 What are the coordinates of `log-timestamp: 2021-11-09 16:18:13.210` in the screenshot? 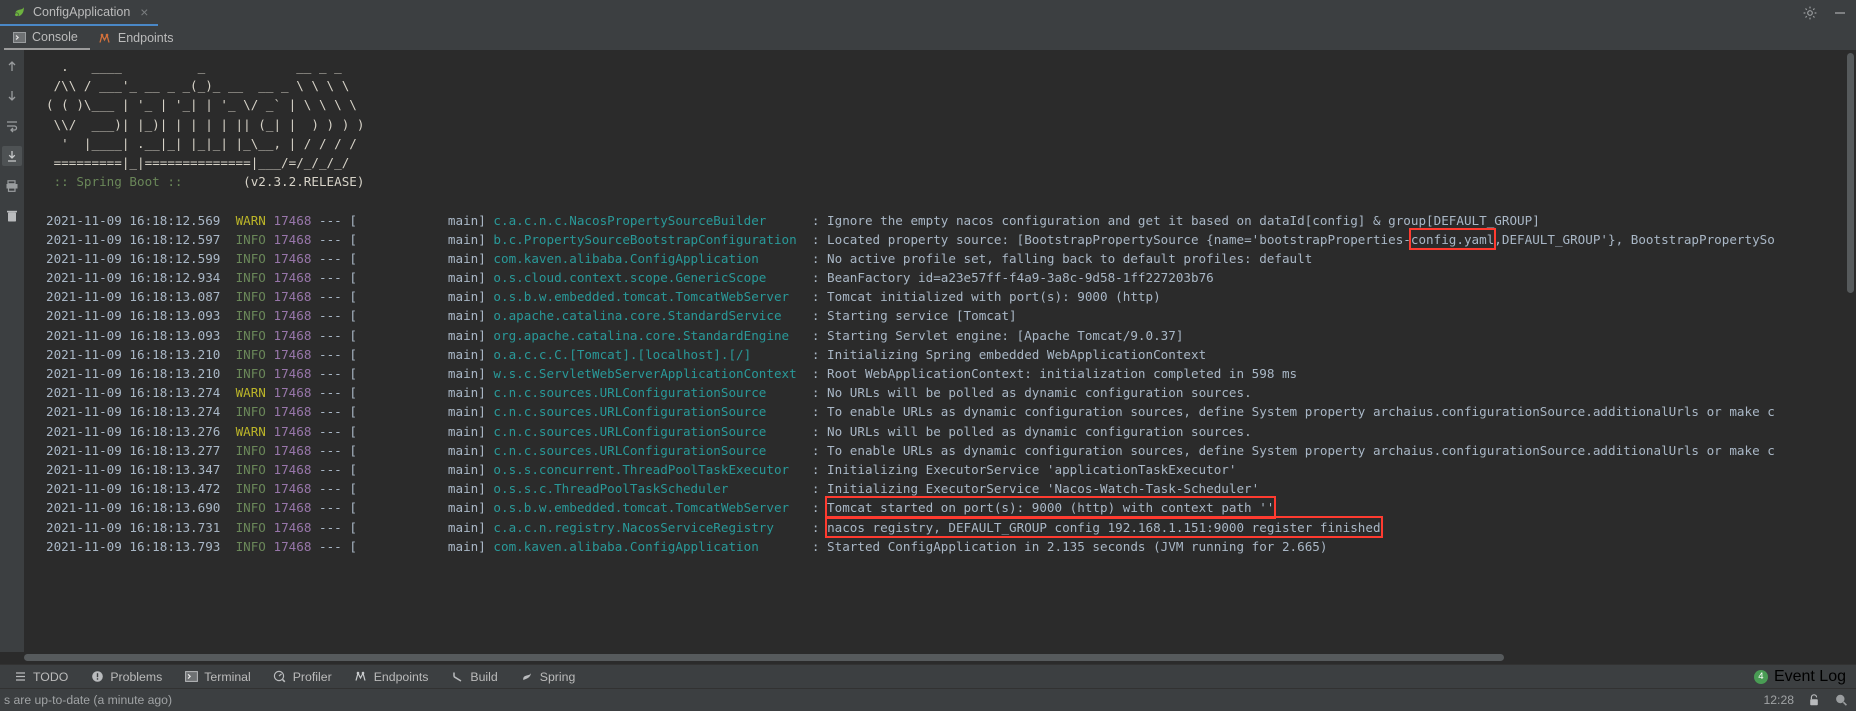 It's located at (133, 354).